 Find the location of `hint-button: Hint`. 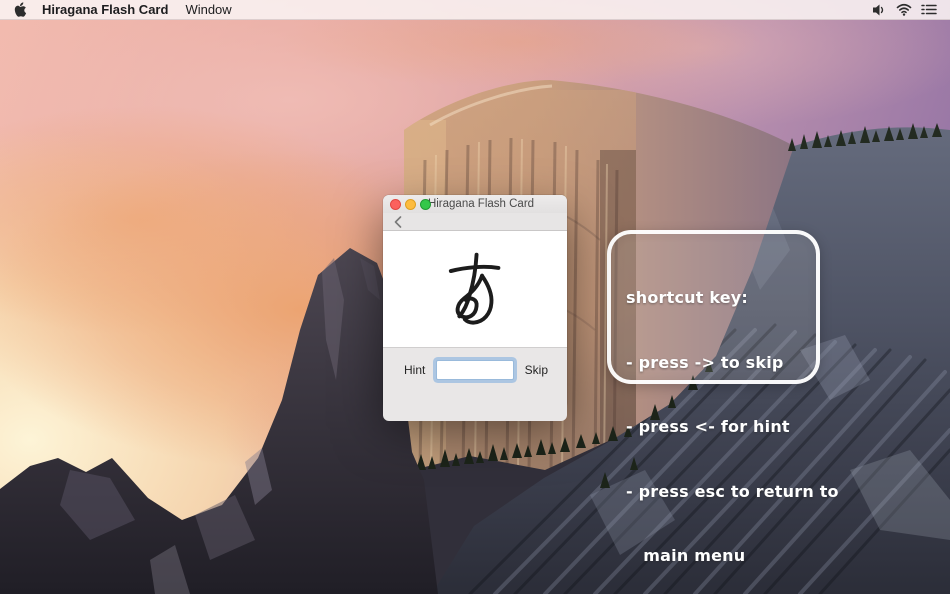

hint-button: Hint is located at coordinates (414, 368).